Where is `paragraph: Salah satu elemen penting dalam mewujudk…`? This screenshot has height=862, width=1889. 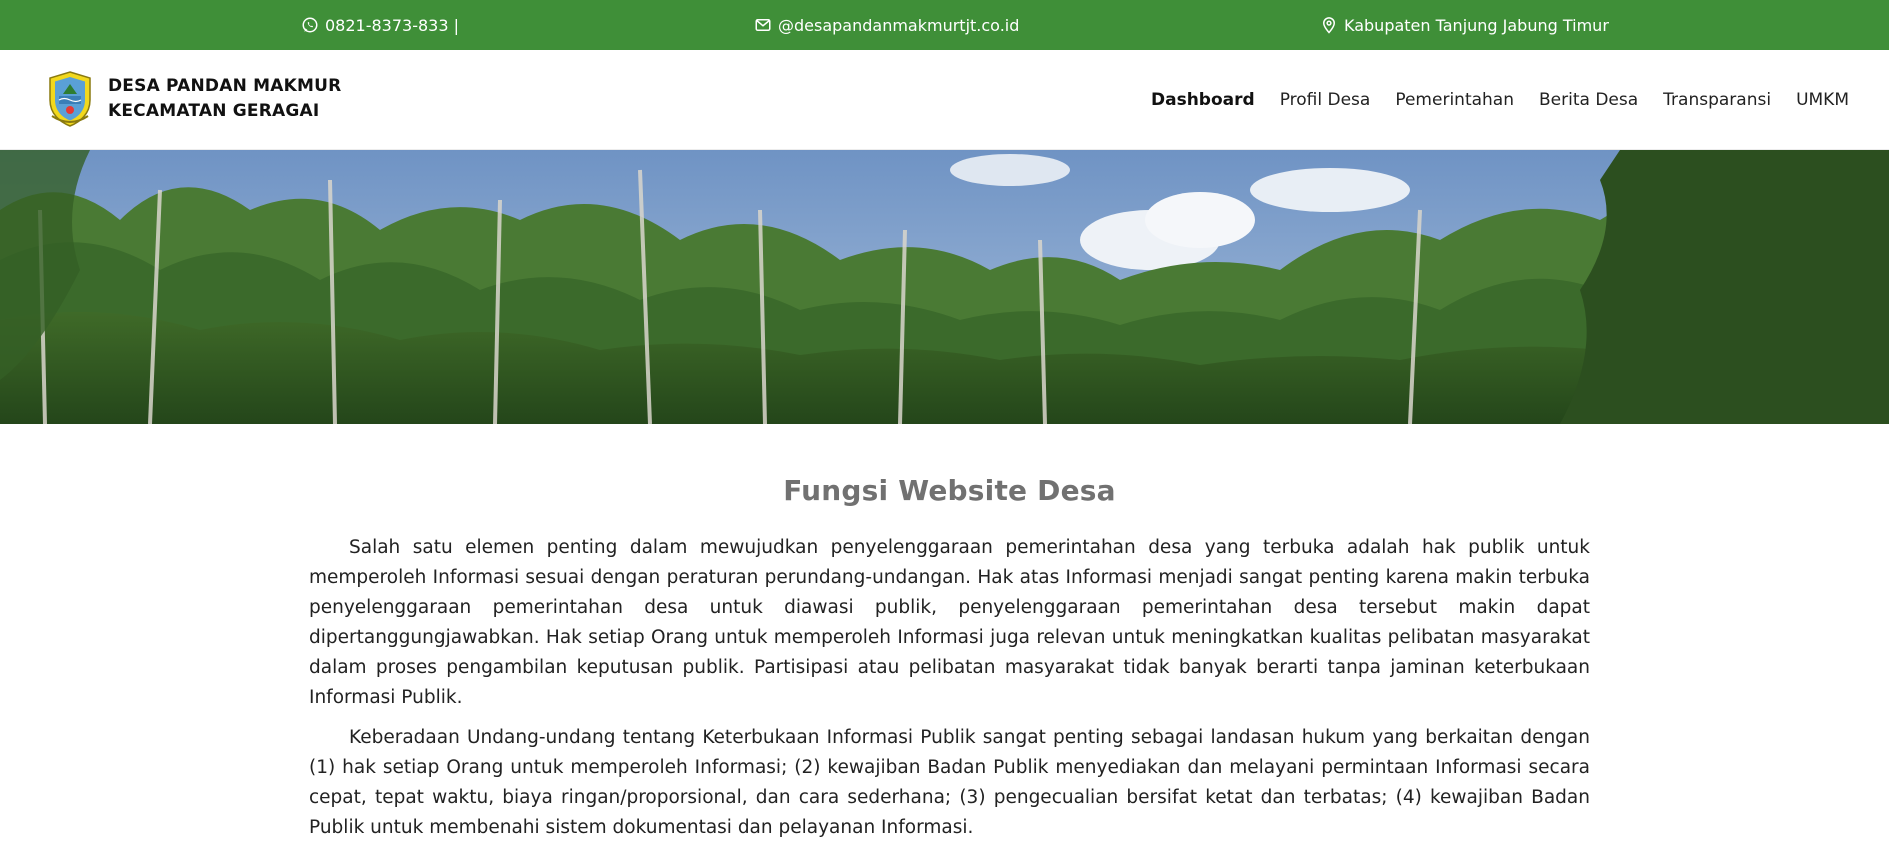
paragraph: Salah satu elemen penting dalam mewujudk… is located at coordinates (949, 622).